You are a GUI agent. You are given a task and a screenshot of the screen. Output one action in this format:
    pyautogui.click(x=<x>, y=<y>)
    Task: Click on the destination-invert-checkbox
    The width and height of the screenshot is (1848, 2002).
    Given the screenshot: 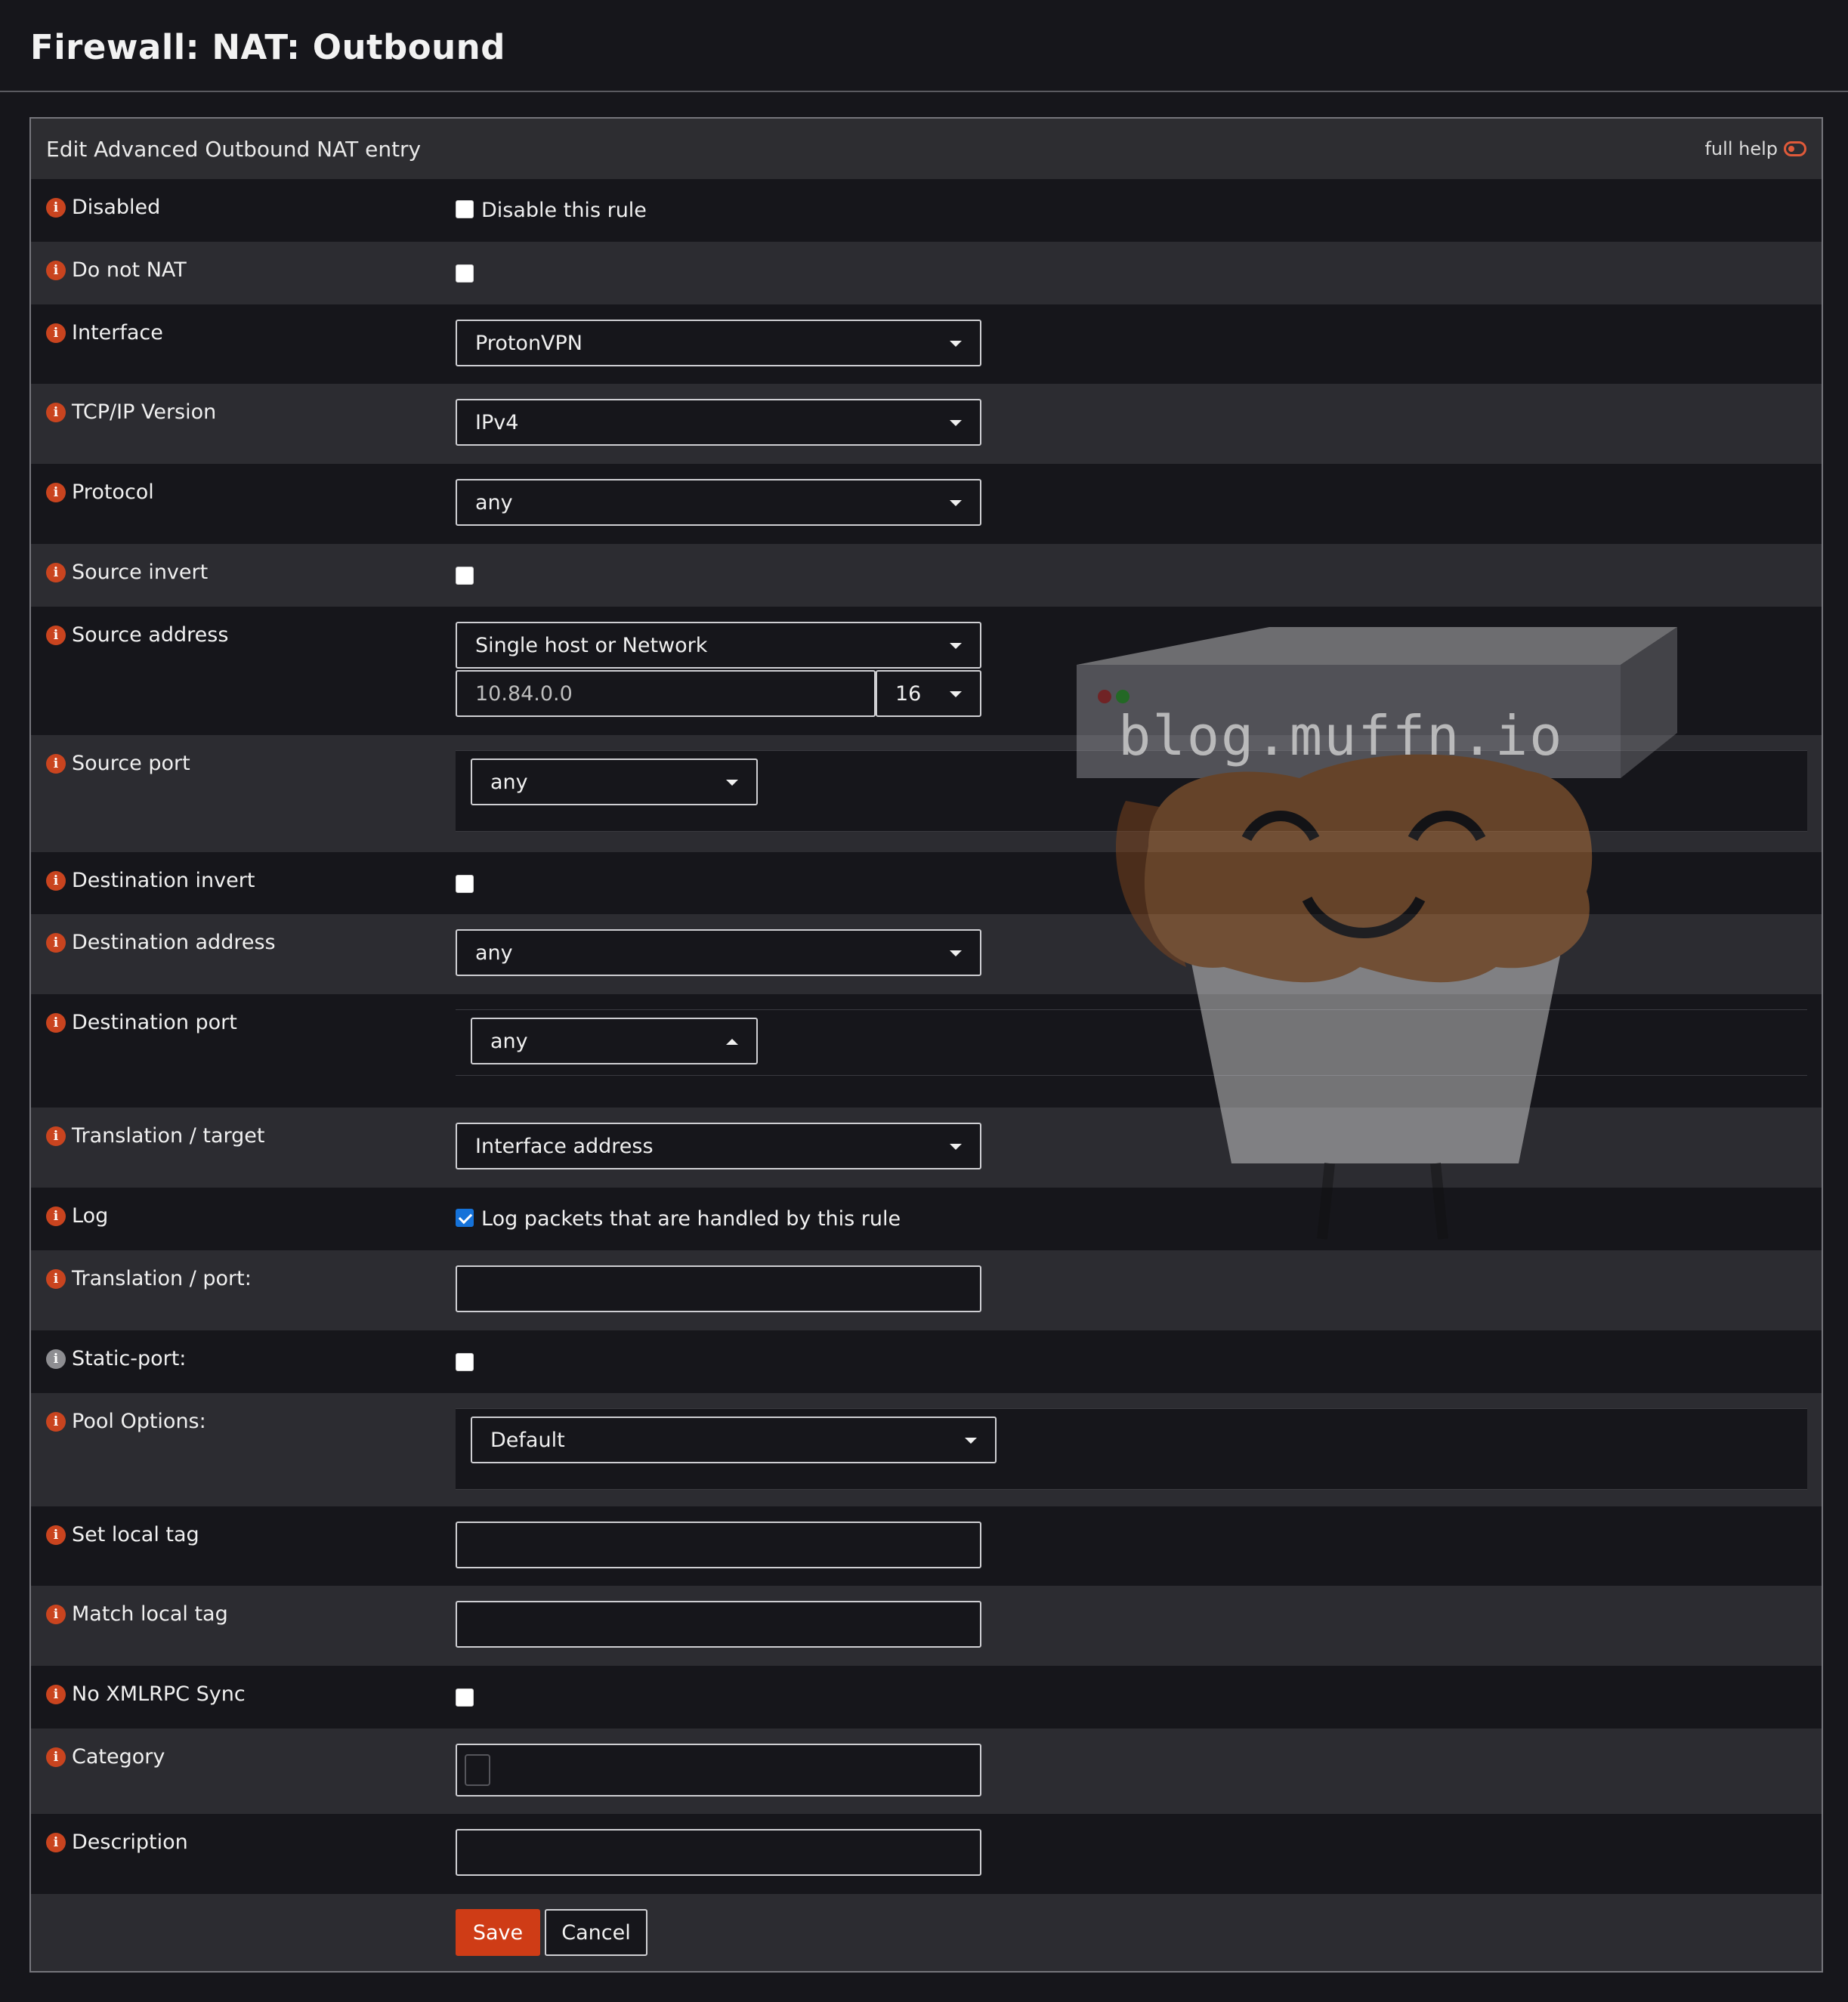 What is the action you would take?
    pyautogui.click(x=465, y=884)
    